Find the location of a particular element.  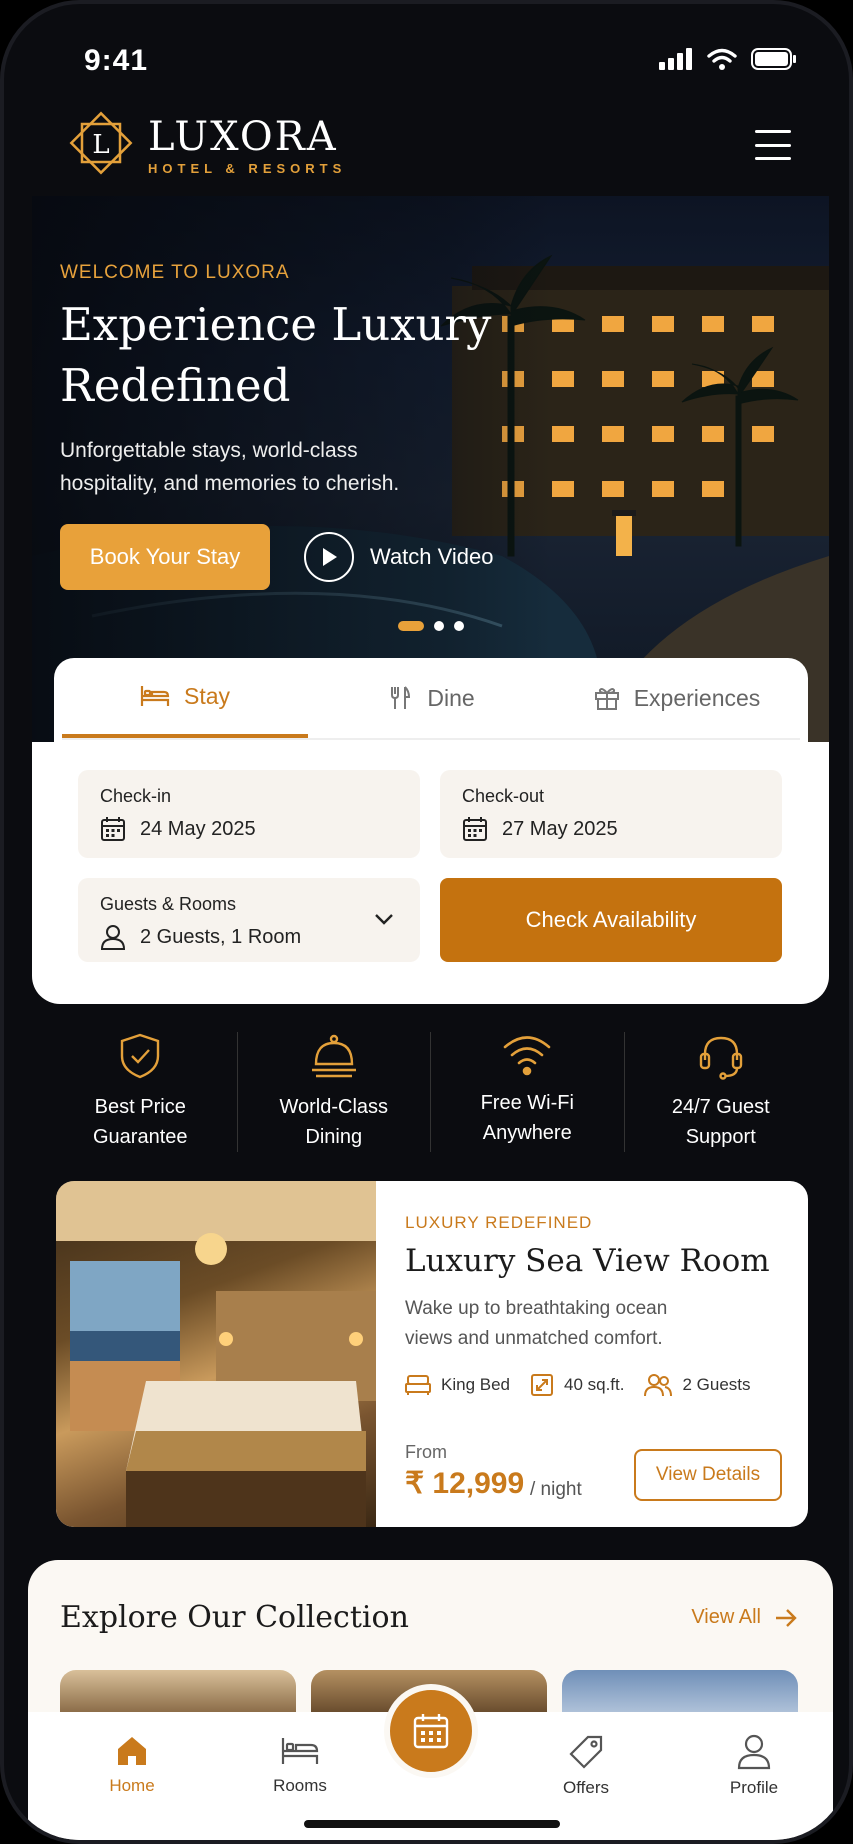

tab-label: Stay is located at coordinates (207, 695).